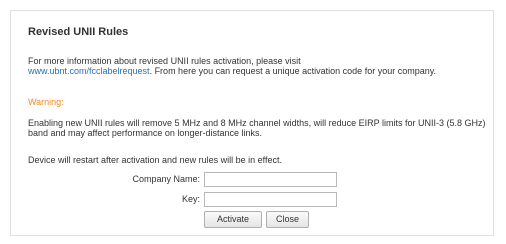  Describe the element at coordinates (233, 219) in the screenshot. I see `activate-button: Activate` at that location.